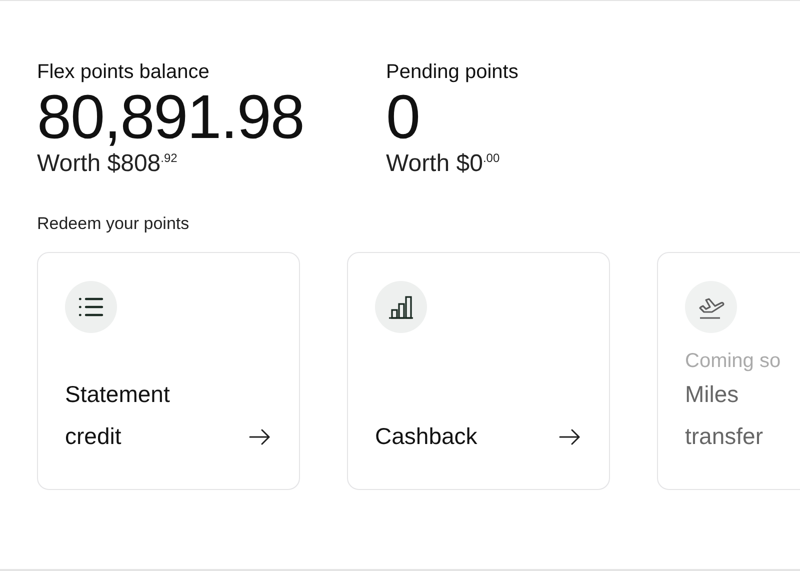  Describe the element at coordinates (113, 224) in the screenshot. I see `section-heading: Redeem your points` at that location.